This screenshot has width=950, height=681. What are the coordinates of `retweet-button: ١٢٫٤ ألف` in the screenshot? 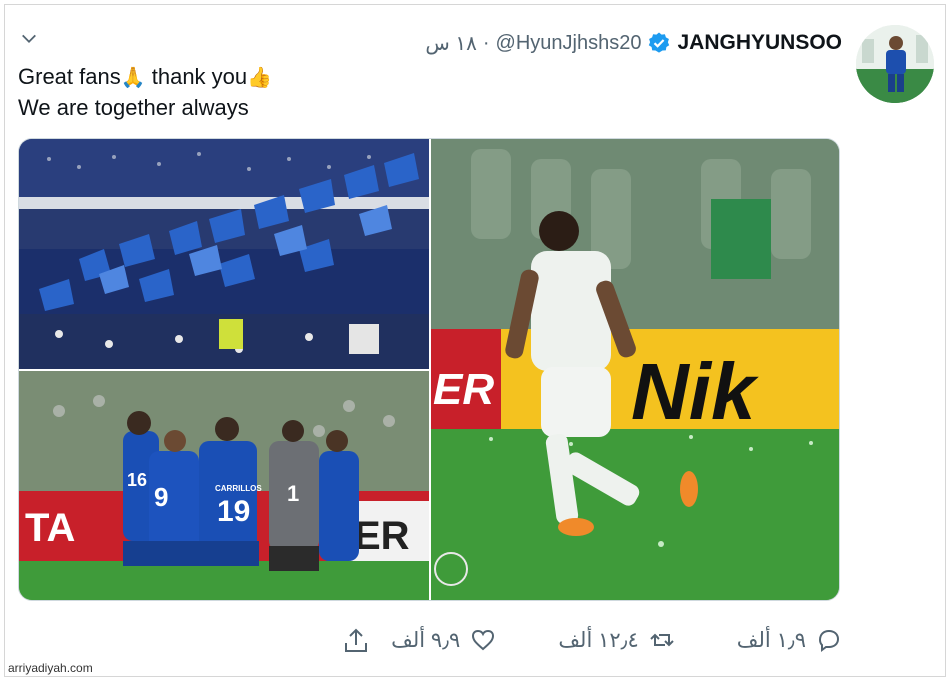 It's located at (616, 640).